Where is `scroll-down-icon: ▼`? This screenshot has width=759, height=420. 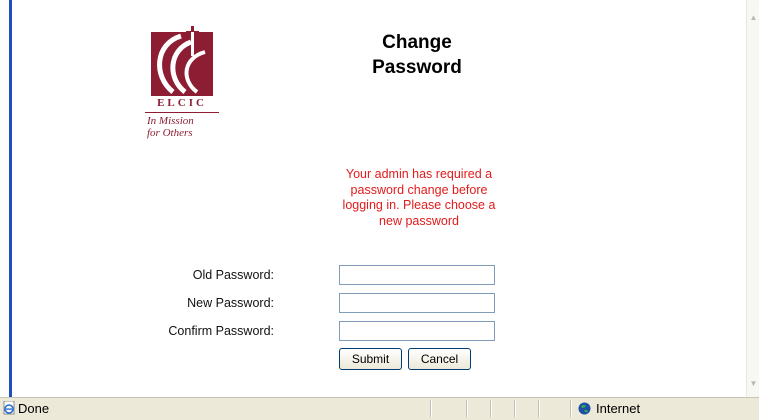 scroll-down-icon: ▼ is located at coordinates (753, 383).